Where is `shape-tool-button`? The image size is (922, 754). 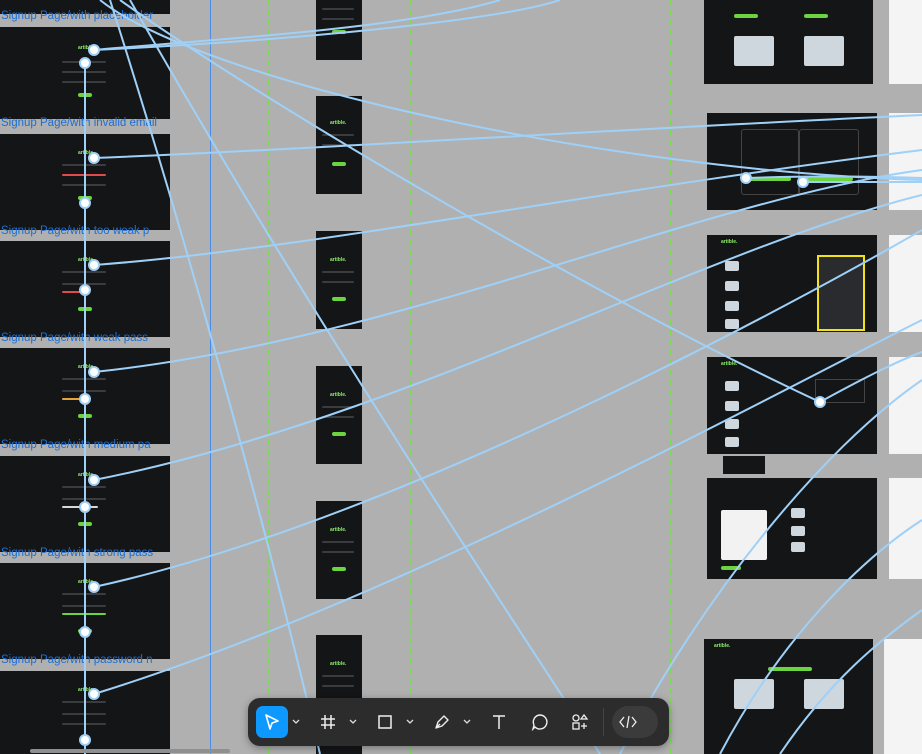
shape-tool-button is located at coordinates (385, 722).